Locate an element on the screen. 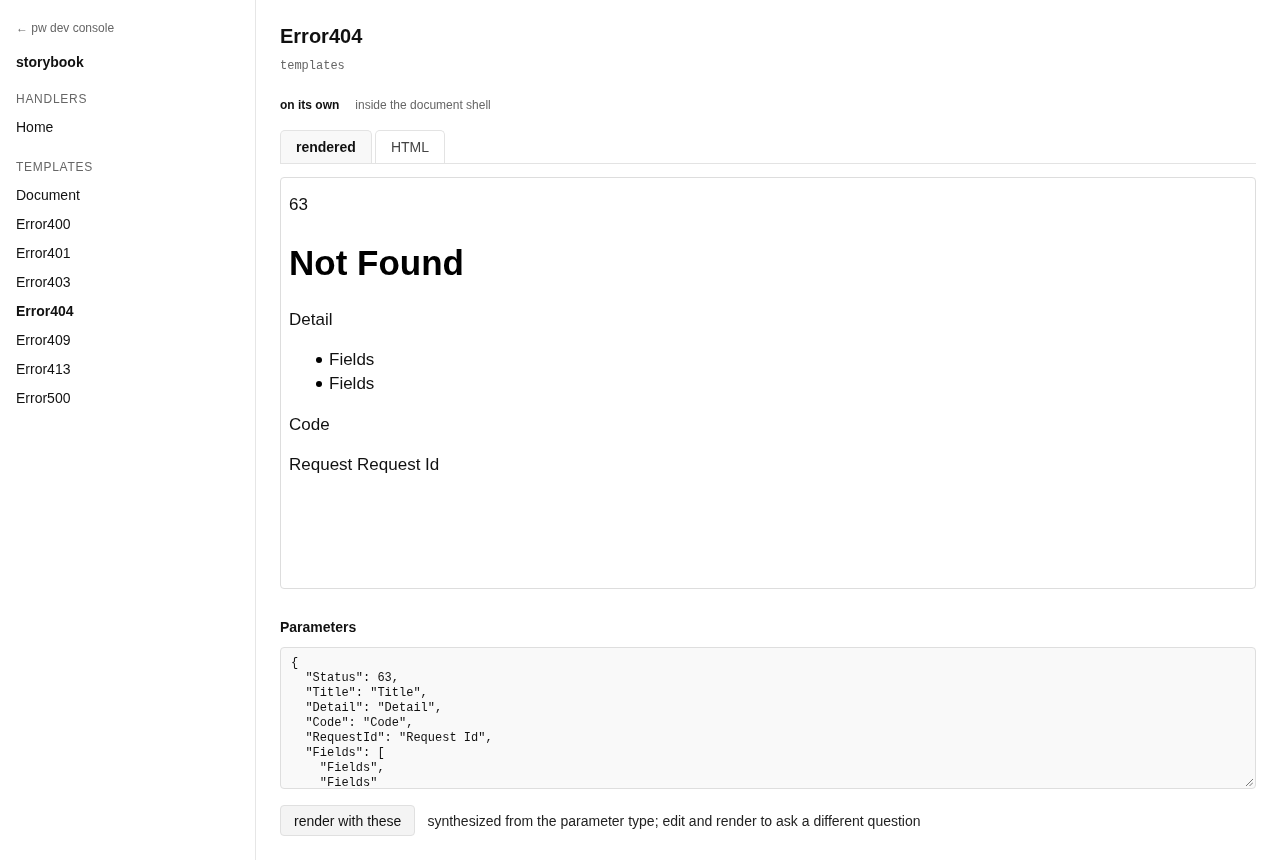 The height and width of the screenshot is (860, 1280). section-heading: TEMPLATES is located at coordinates (54, 167).